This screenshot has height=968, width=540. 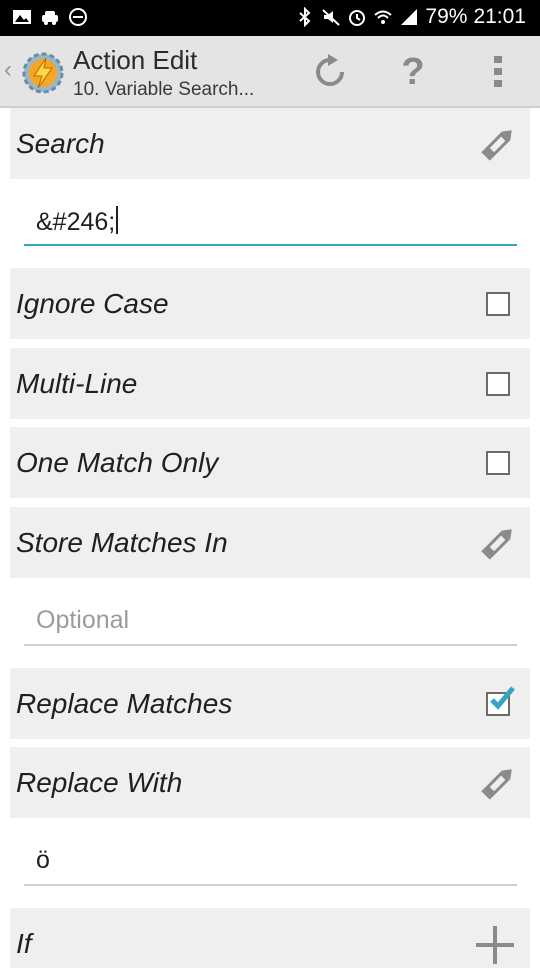 I want to click on store-matches-in-placeholder: Optional, so click(x=83, y=620).